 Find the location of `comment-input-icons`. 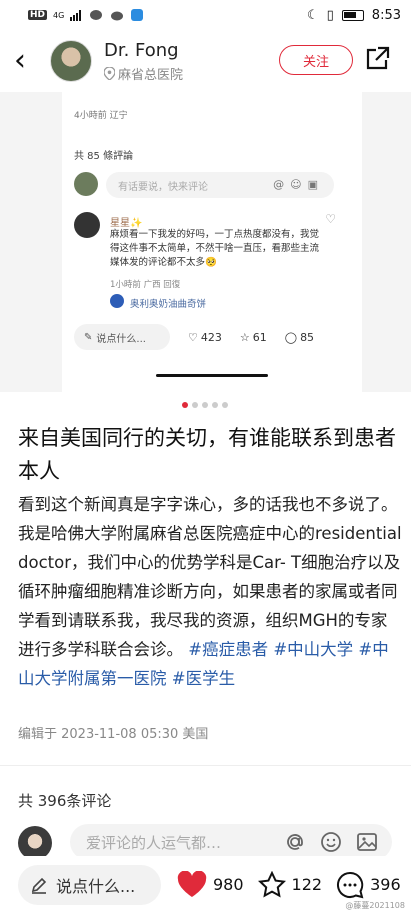

comment-input-icons is located at coordinates (331, 842).